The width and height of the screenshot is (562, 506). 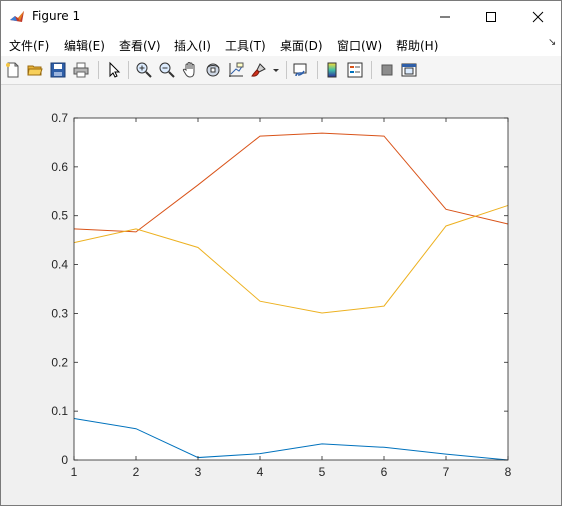 What do you see at coordinates (276, 70) in the screenshot?
I see `brush-dropdown-icon` at bounding box center [276, 70].